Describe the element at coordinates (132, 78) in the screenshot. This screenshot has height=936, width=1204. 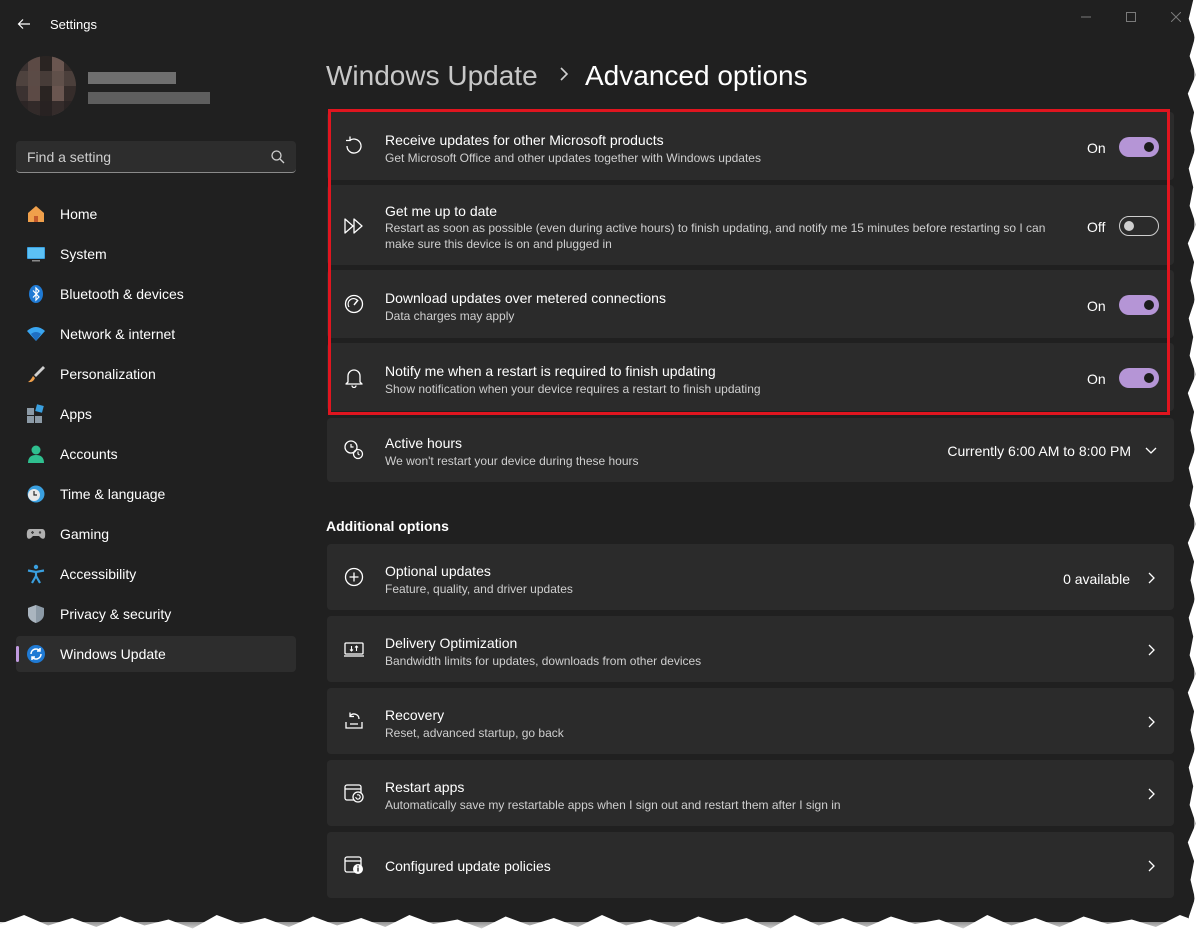
I see `profile-name` at that location.